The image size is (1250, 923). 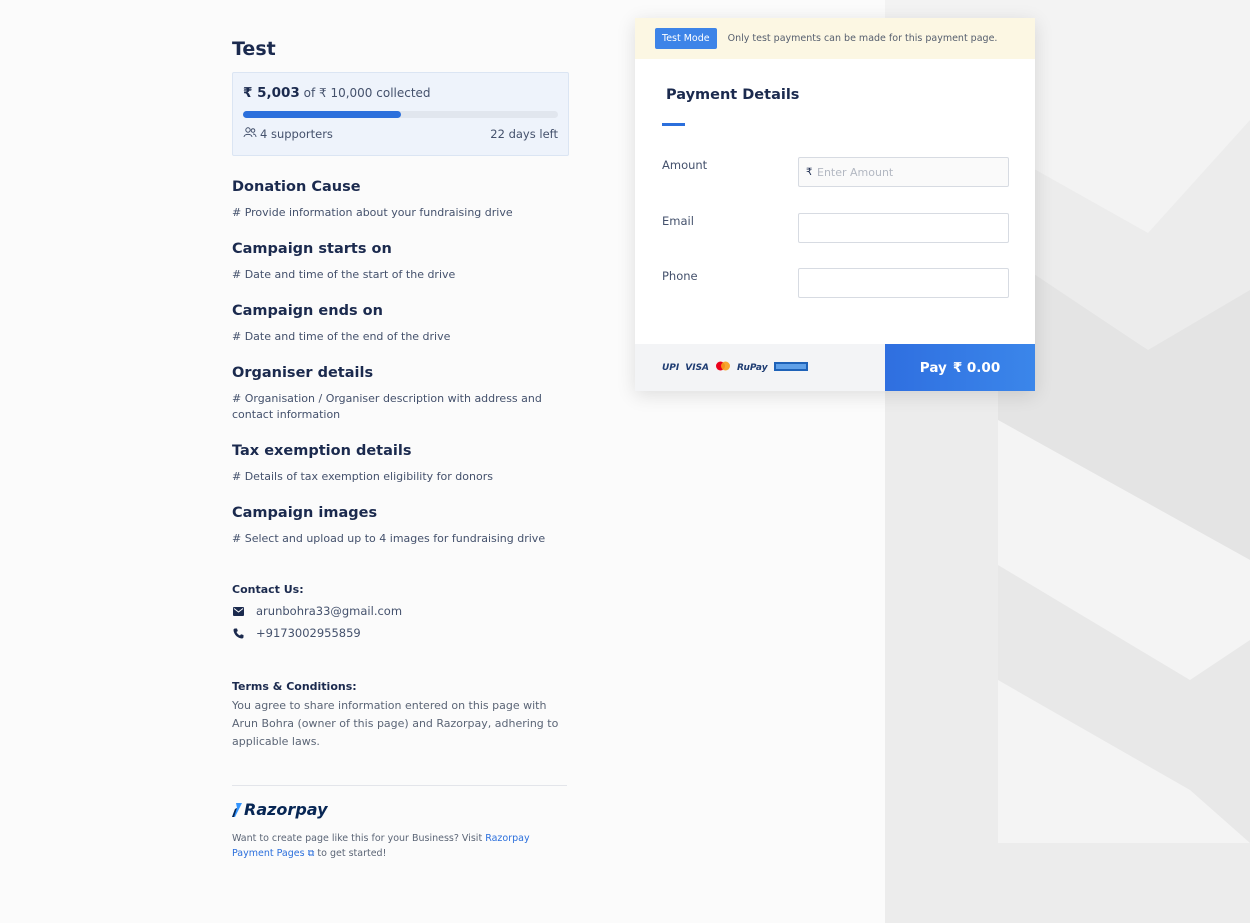 I want to click on payment-footer: UPI VISA RuPay Pay ₹ 0.00, so click(x=835, y=367).